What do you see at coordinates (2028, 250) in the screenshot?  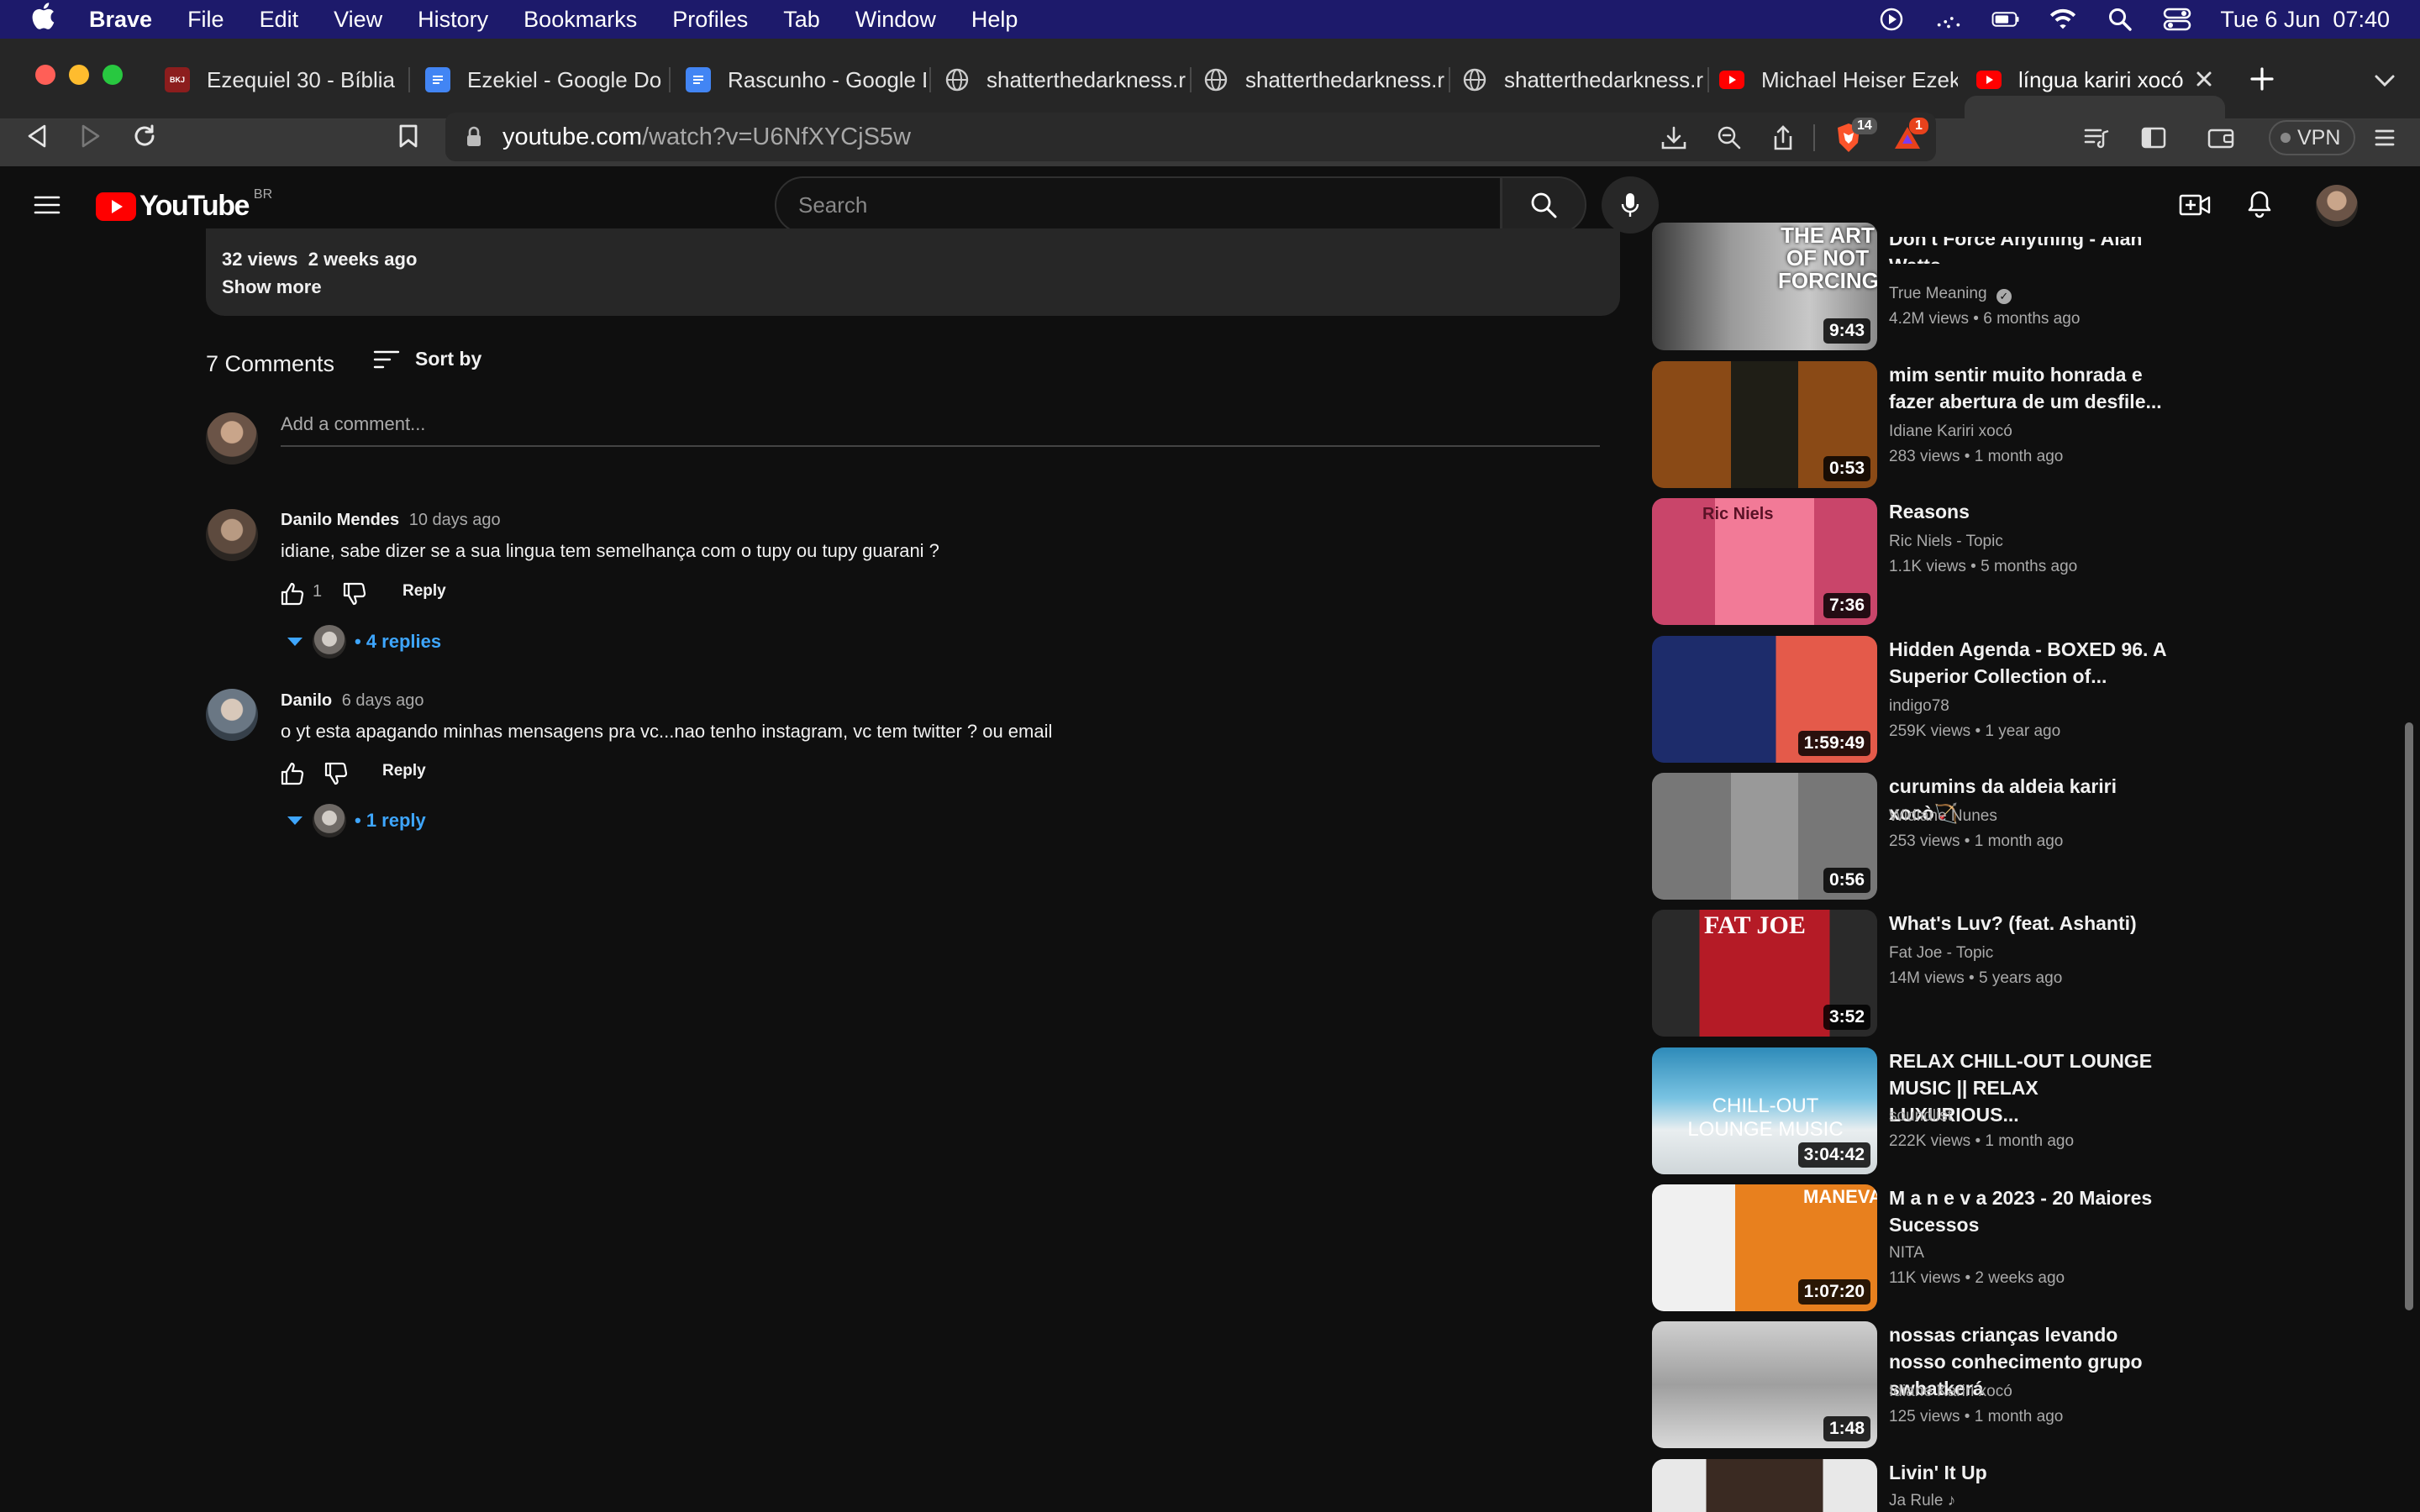 I see `video-title: Don't Force Anything - Alan Watts` at bounding box center [2028, 250].